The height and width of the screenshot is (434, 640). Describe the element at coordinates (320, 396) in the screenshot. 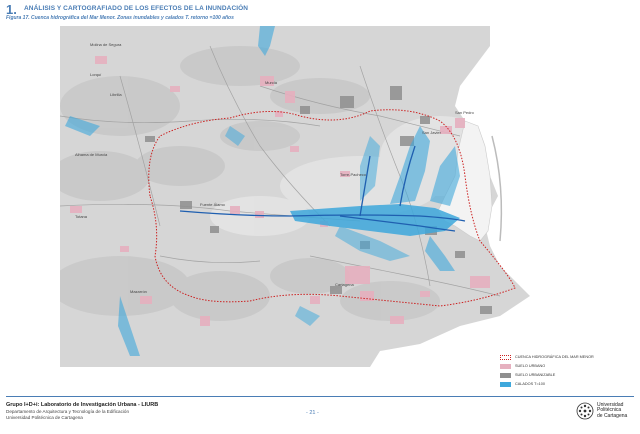

I see `footer-divider` at that location.